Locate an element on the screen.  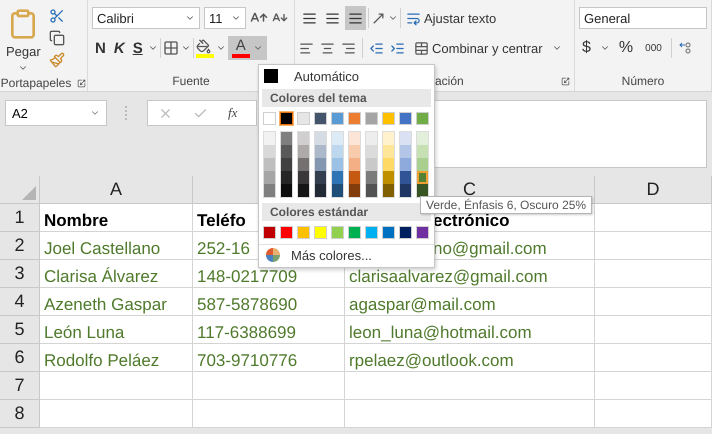
column-header: A is located at coordinates (116, 190).